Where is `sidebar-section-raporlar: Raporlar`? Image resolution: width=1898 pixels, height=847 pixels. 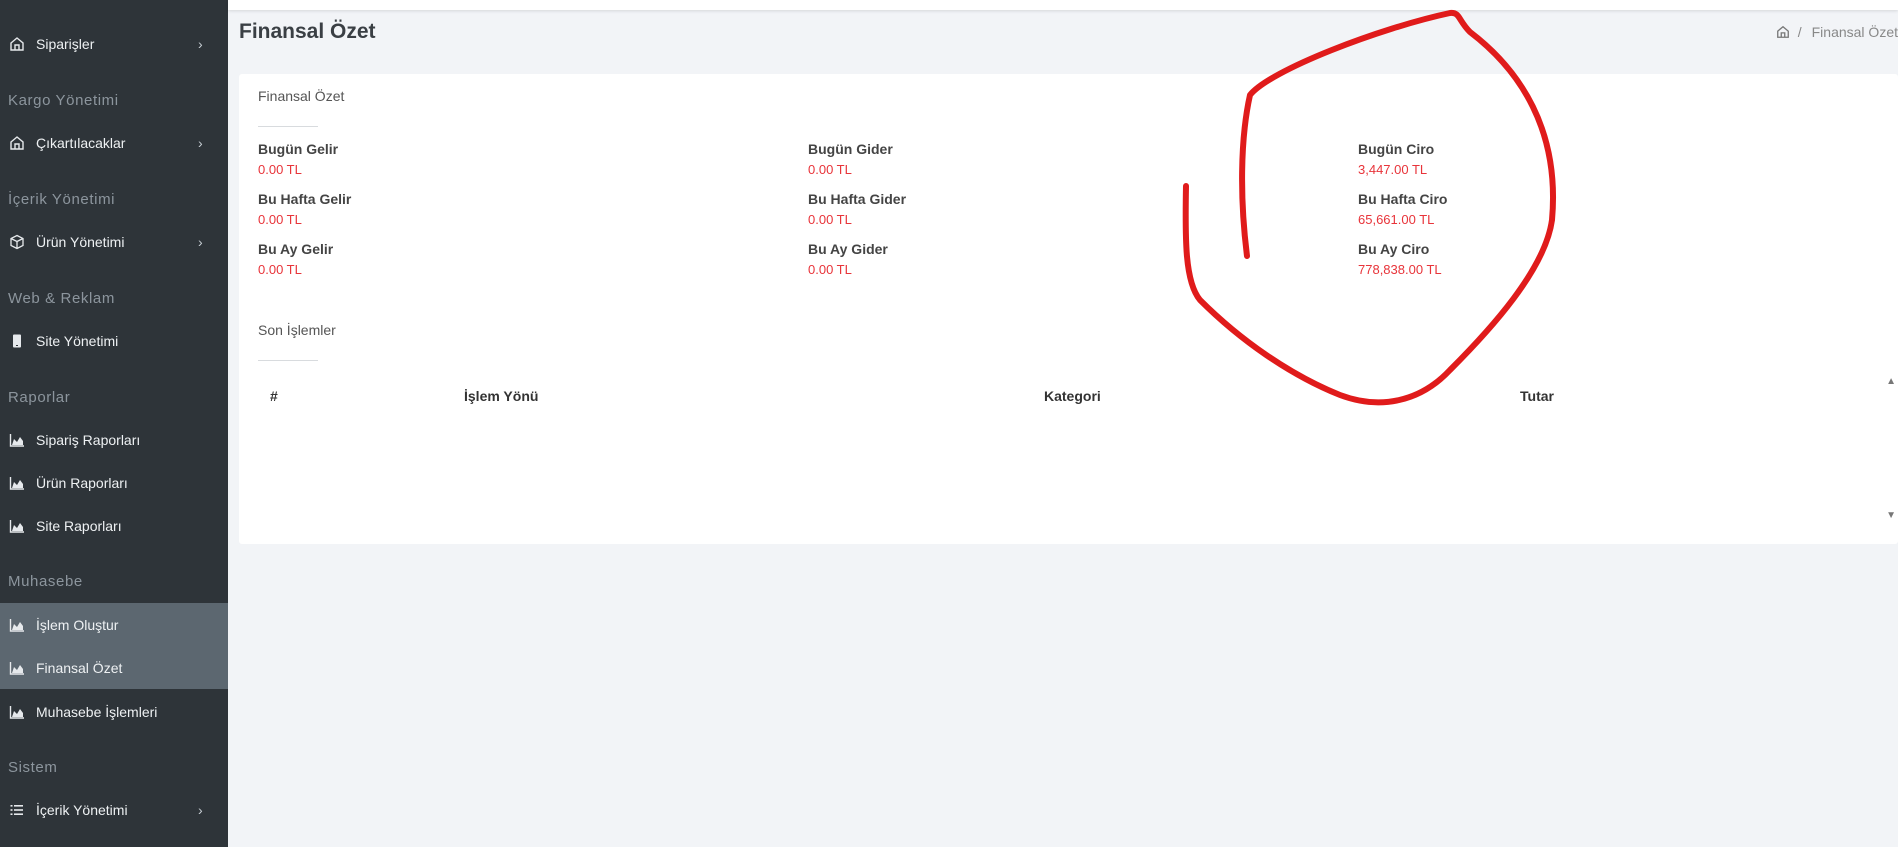 sidebar-section-raporlar: Raporlar is located at coordinates (39, 397).